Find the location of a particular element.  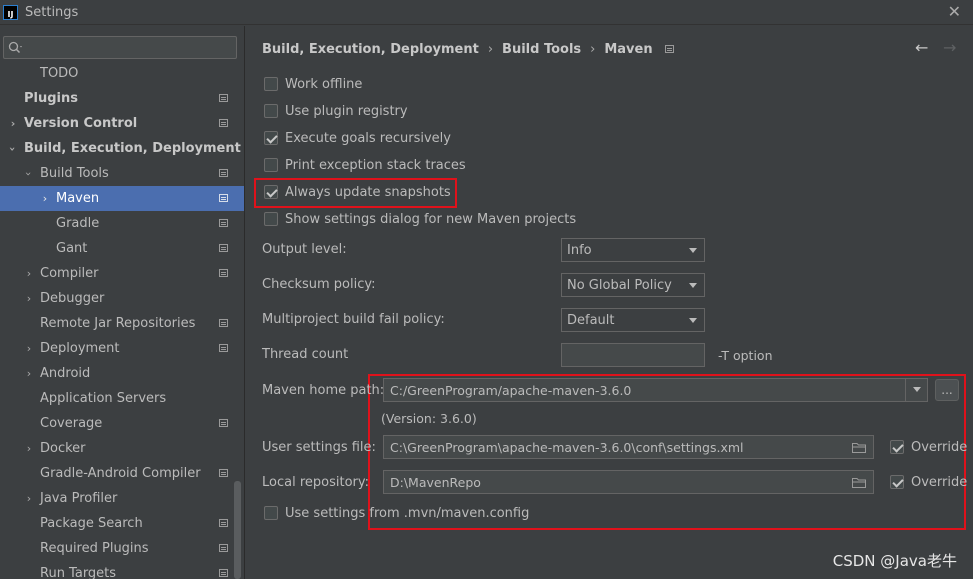

sidebar-item-build-execution-deployment: › Build, Execution, Deployment is located at coordinates (122, 148).